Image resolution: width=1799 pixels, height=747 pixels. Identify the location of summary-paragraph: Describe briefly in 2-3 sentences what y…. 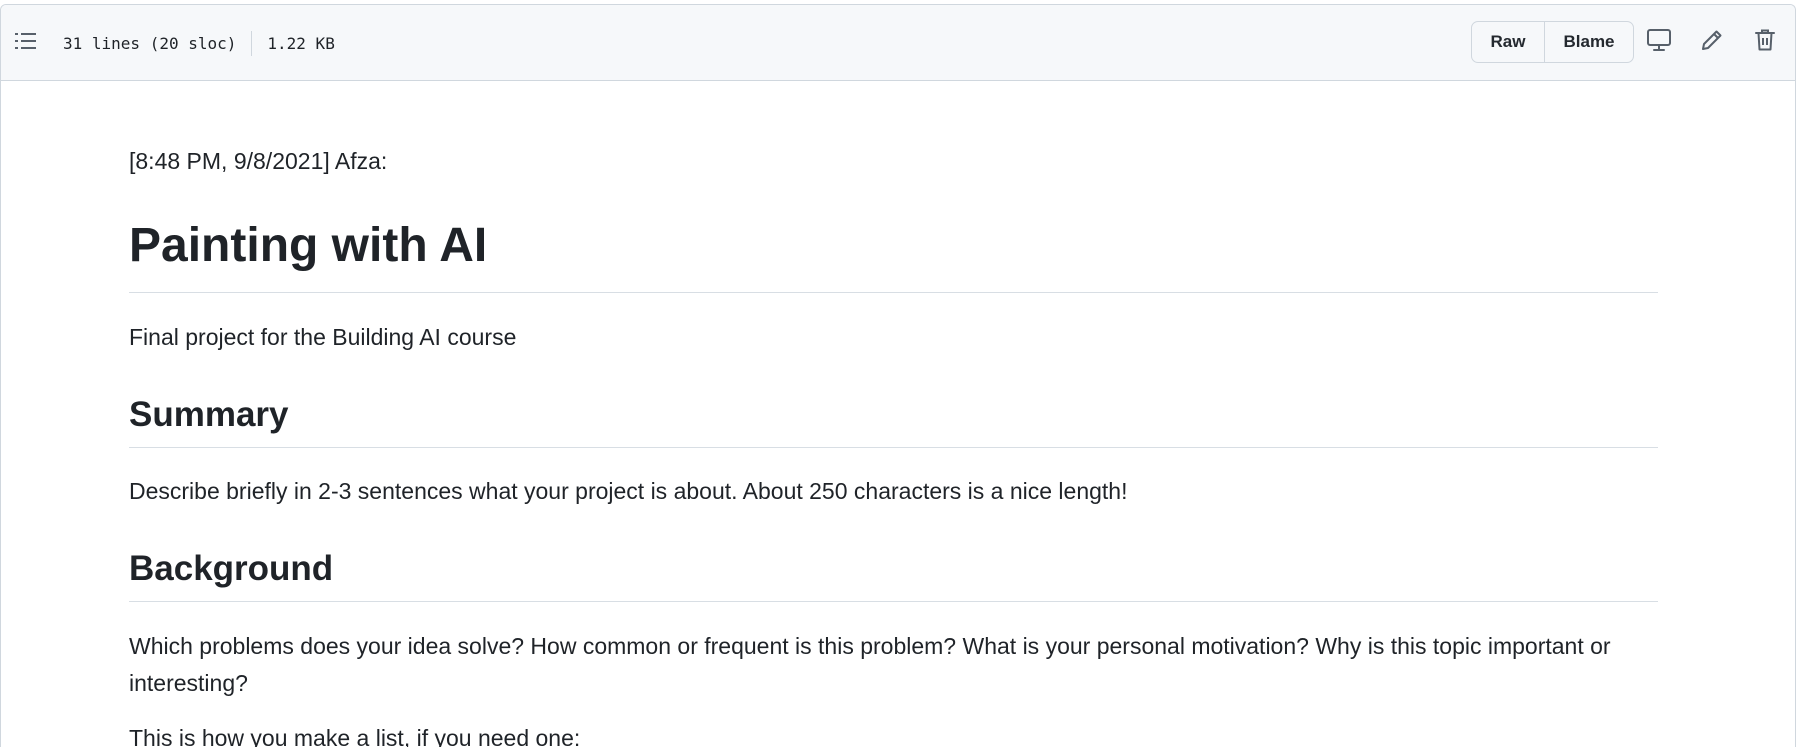
(628, 491).